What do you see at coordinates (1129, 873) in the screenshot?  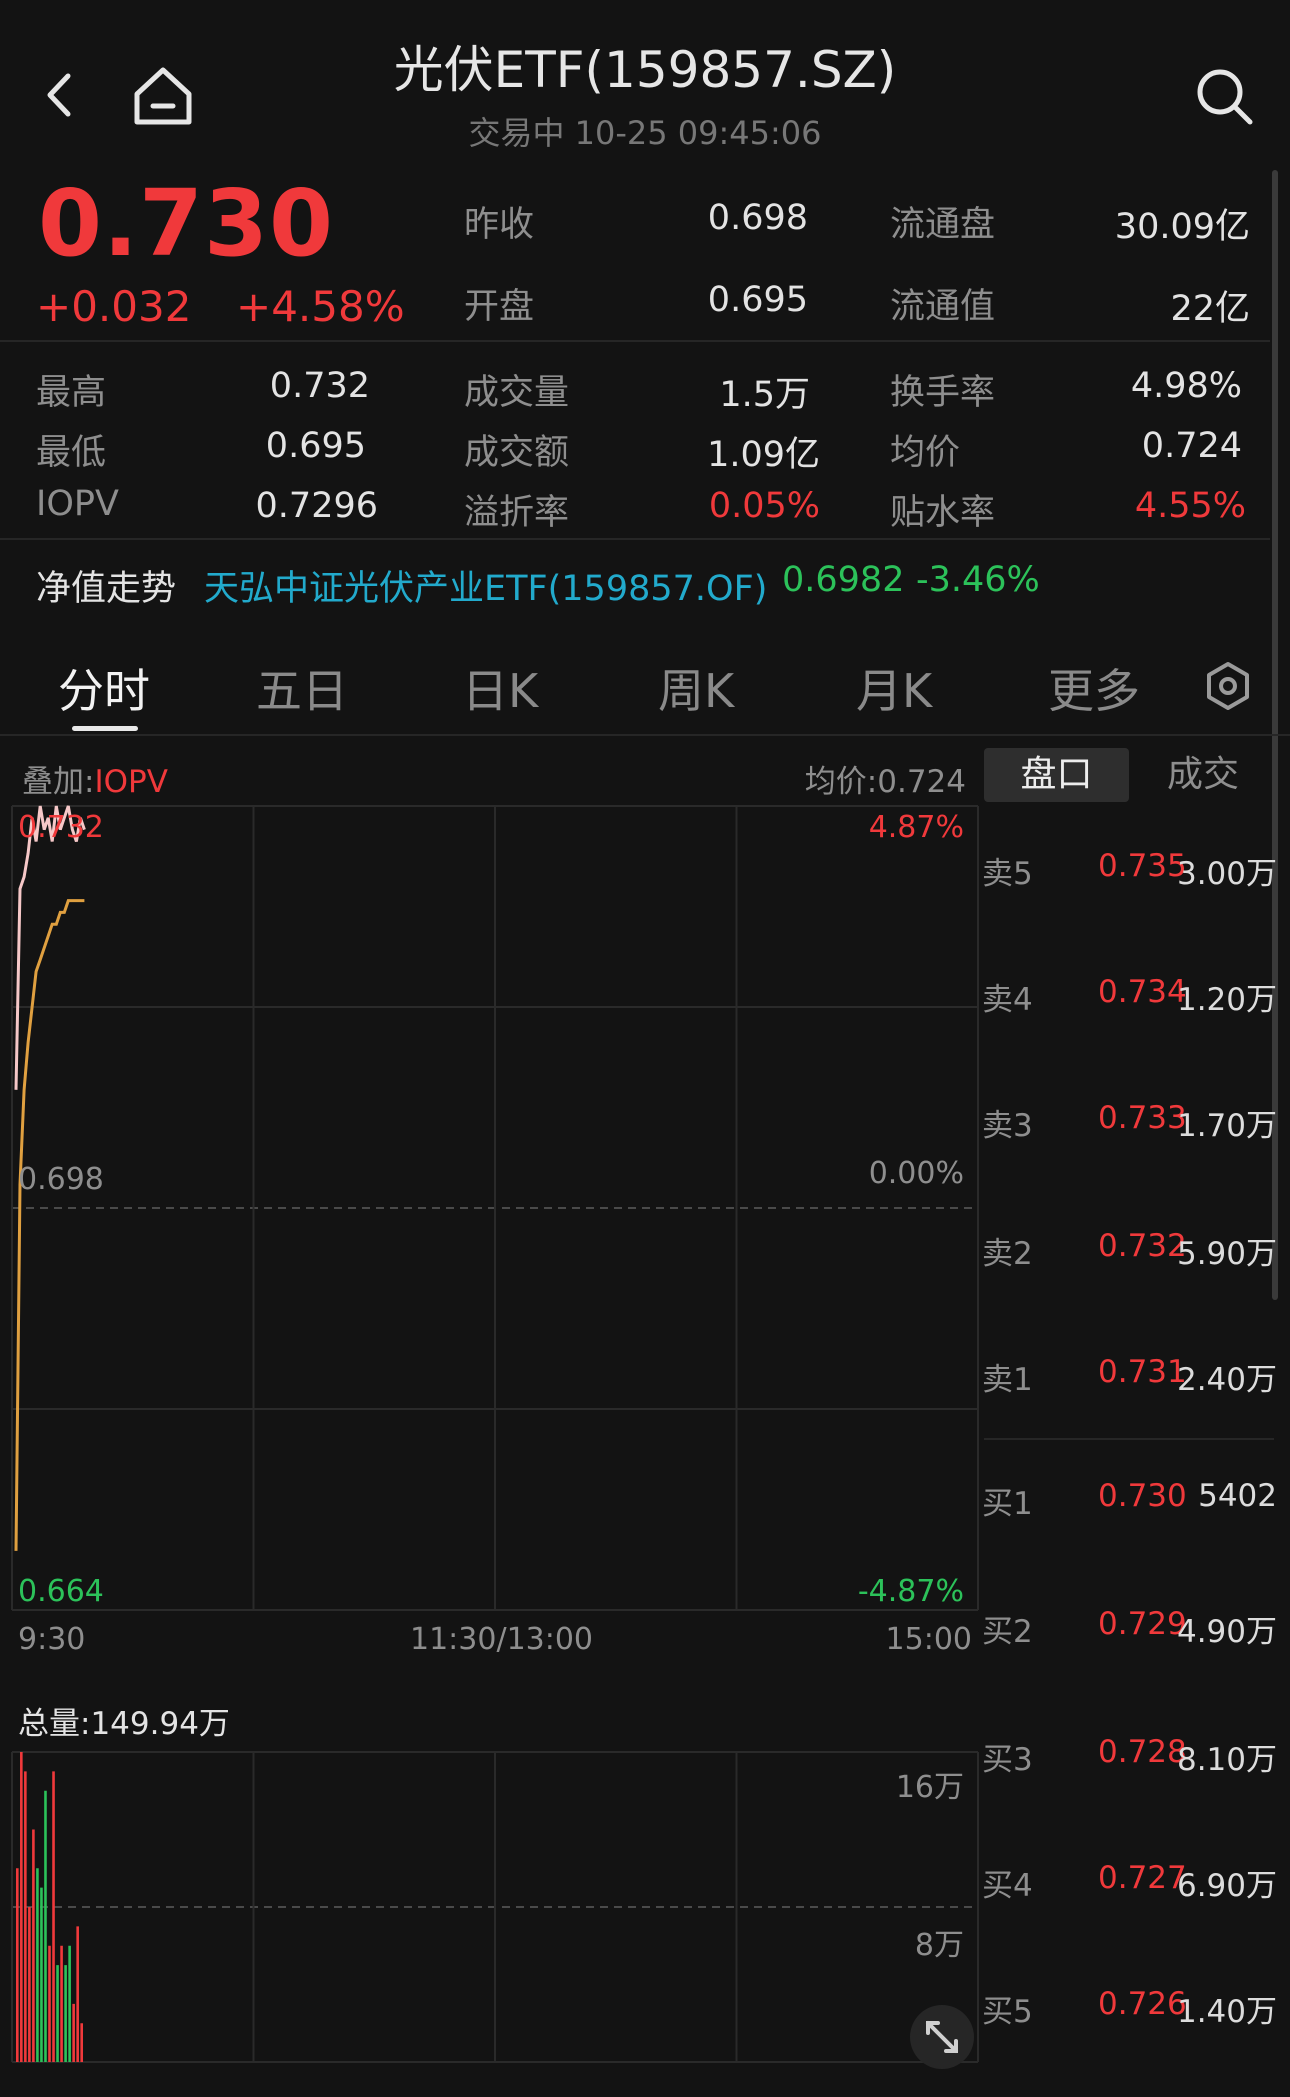 I see `ask-row-5: 卖5 0.735 3.00万` at bounding box center [1129, 873].